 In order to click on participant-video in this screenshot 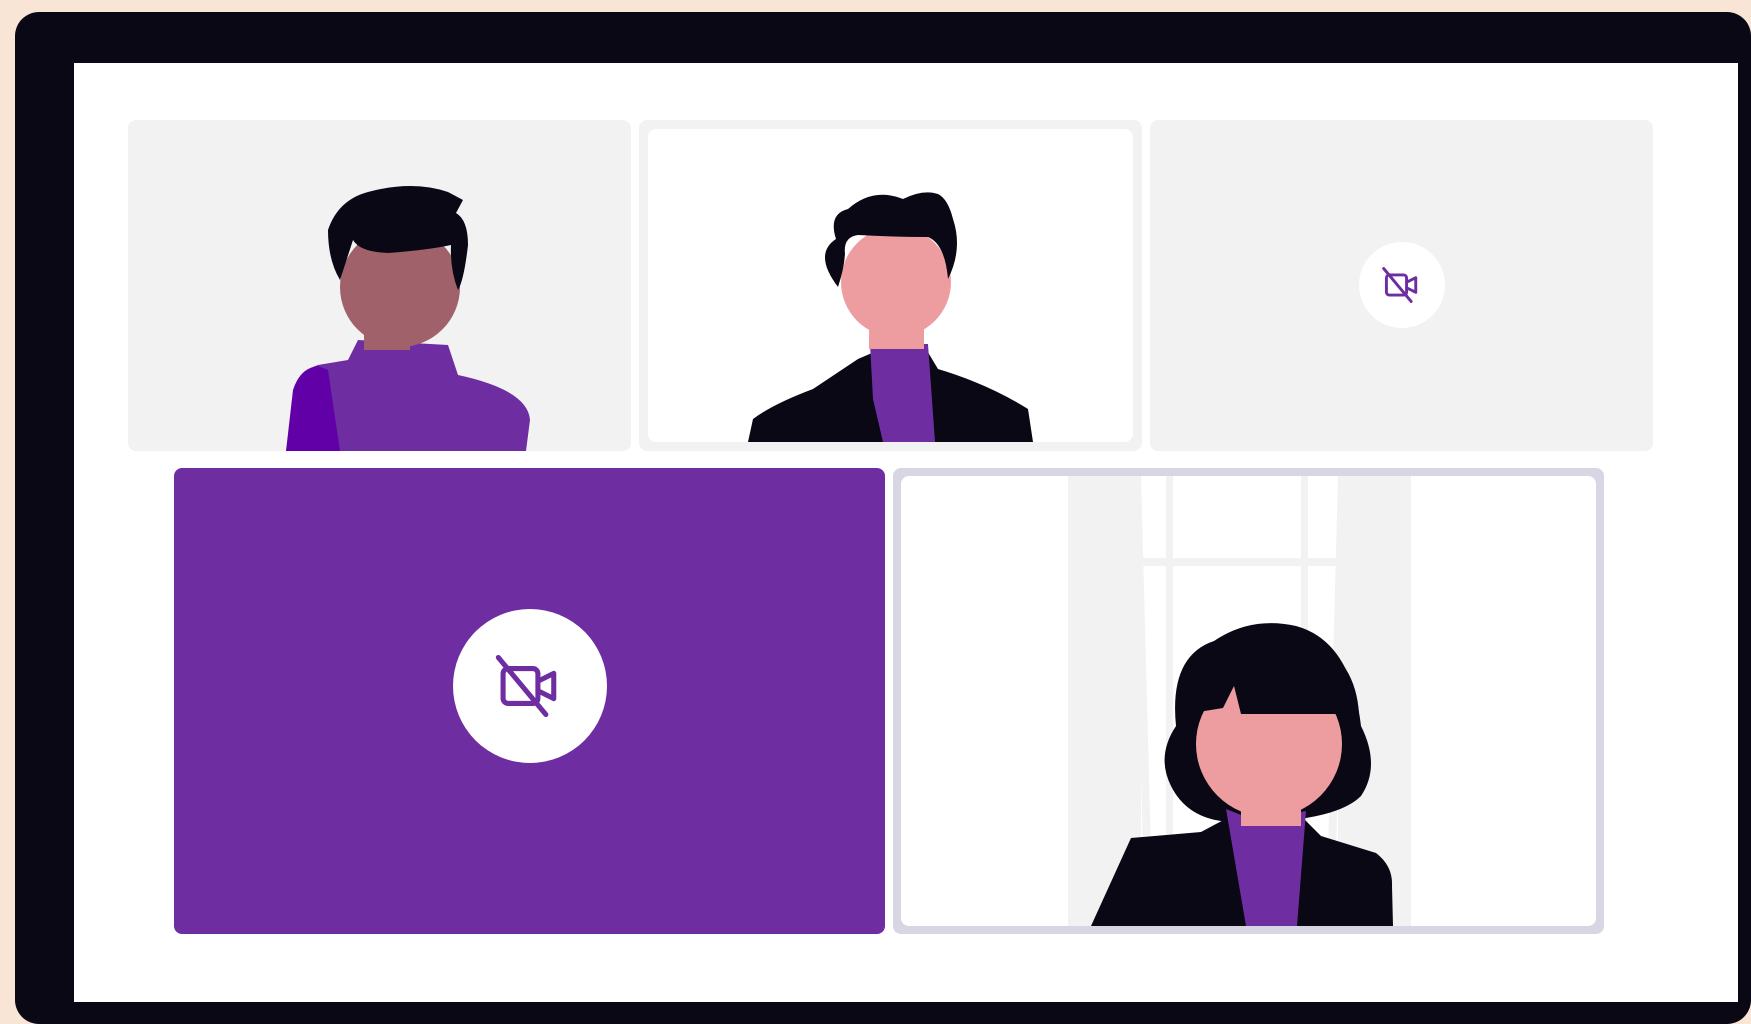, I will do `click(890, 285)`.